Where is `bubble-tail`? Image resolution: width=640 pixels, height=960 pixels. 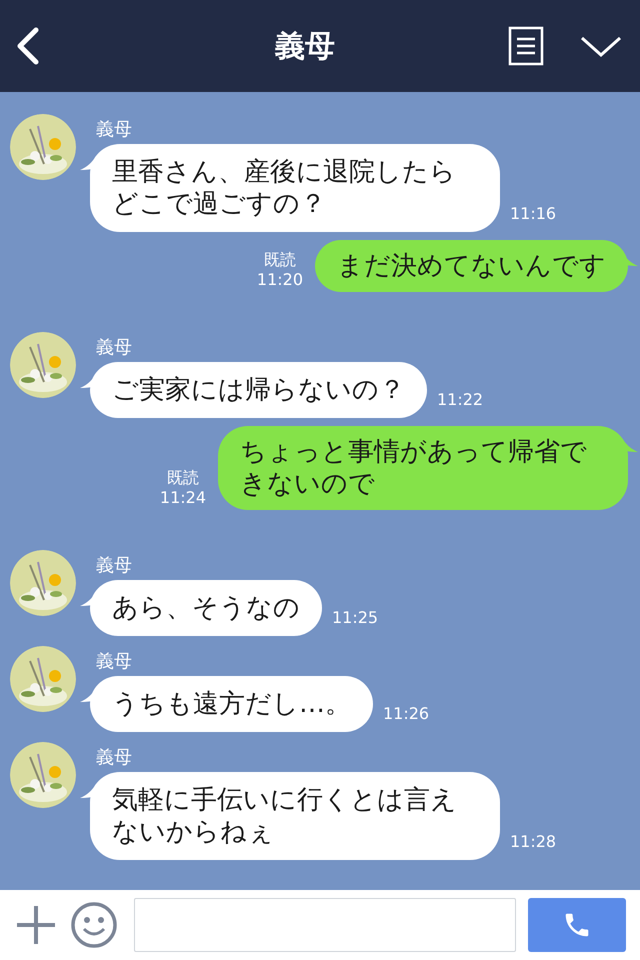
bubble-tail is located at coordinates (630, 445).